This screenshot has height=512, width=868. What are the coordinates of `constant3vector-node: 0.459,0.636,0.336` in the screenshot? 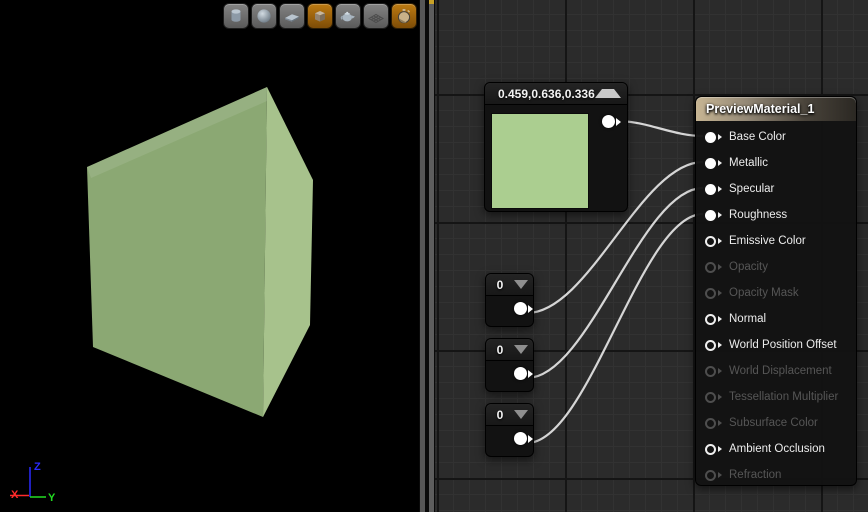 It's located at (556, 147).